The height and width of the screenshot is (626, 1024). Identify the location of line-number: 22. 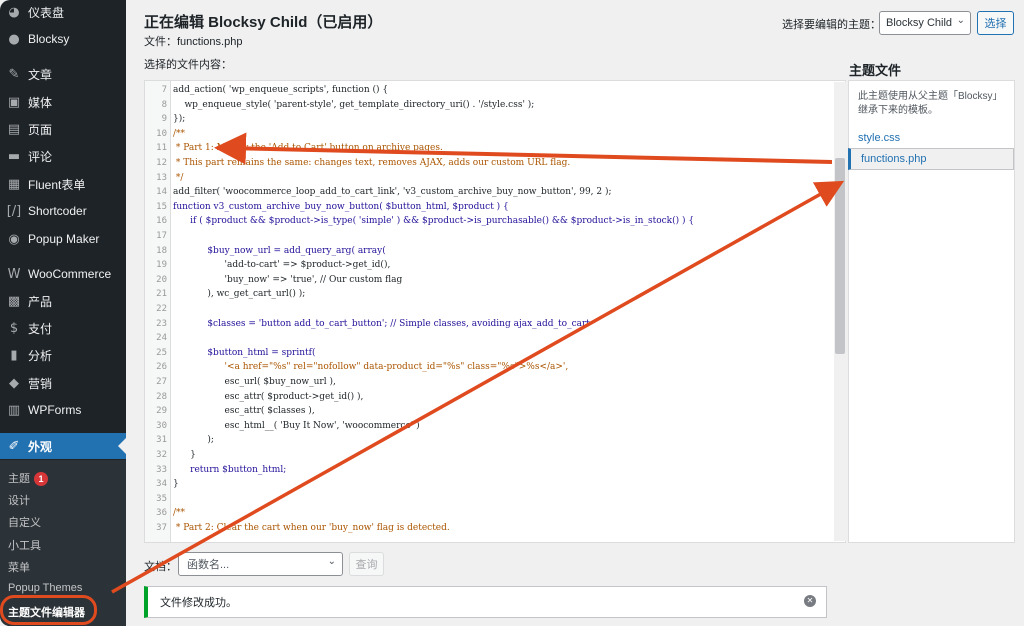
(161, 309).